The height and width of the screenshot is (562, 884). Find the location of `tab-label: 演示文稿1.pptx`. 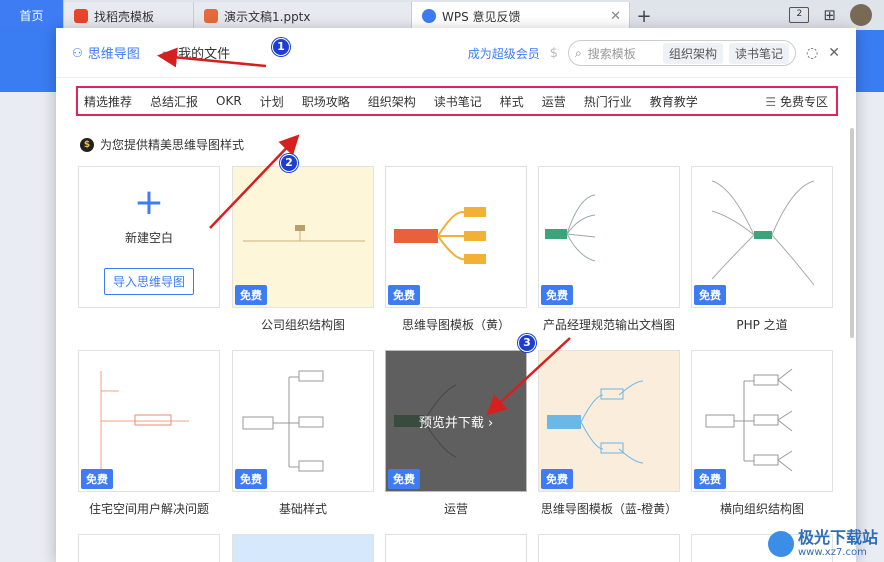

tab-label: 演示文稿1.pptx is located at coordinates (267, 16).